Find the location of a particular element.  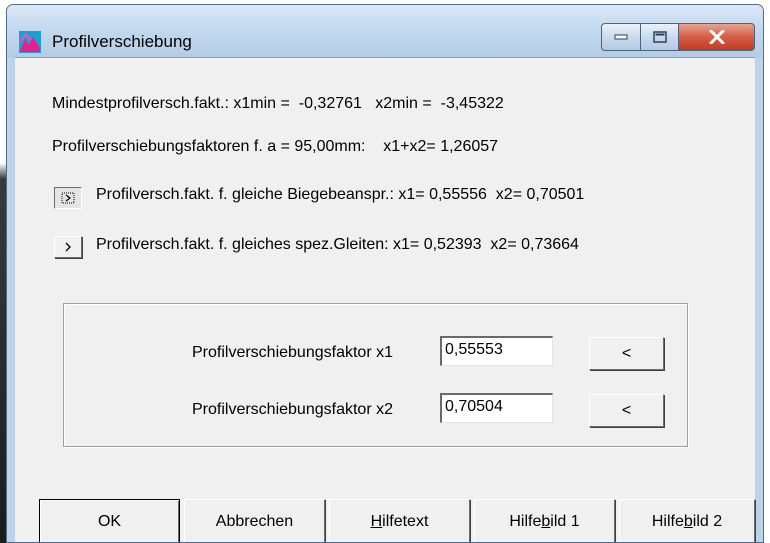

close-button is located at coordinates (717, 37).